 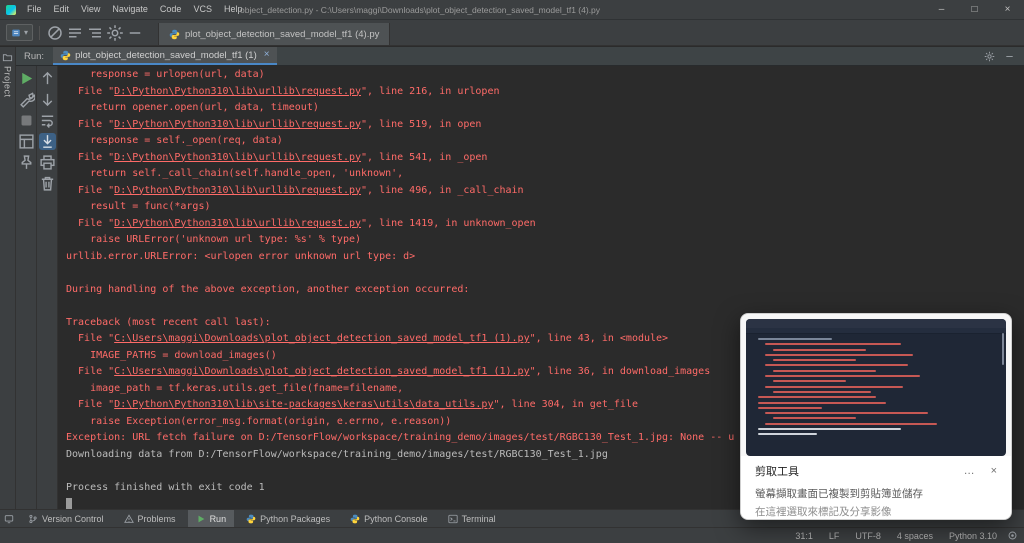 What do you see at coordinates (26, 141) in the screenshot?
I see `restore-layout-button` at bounding box center [26, 141].